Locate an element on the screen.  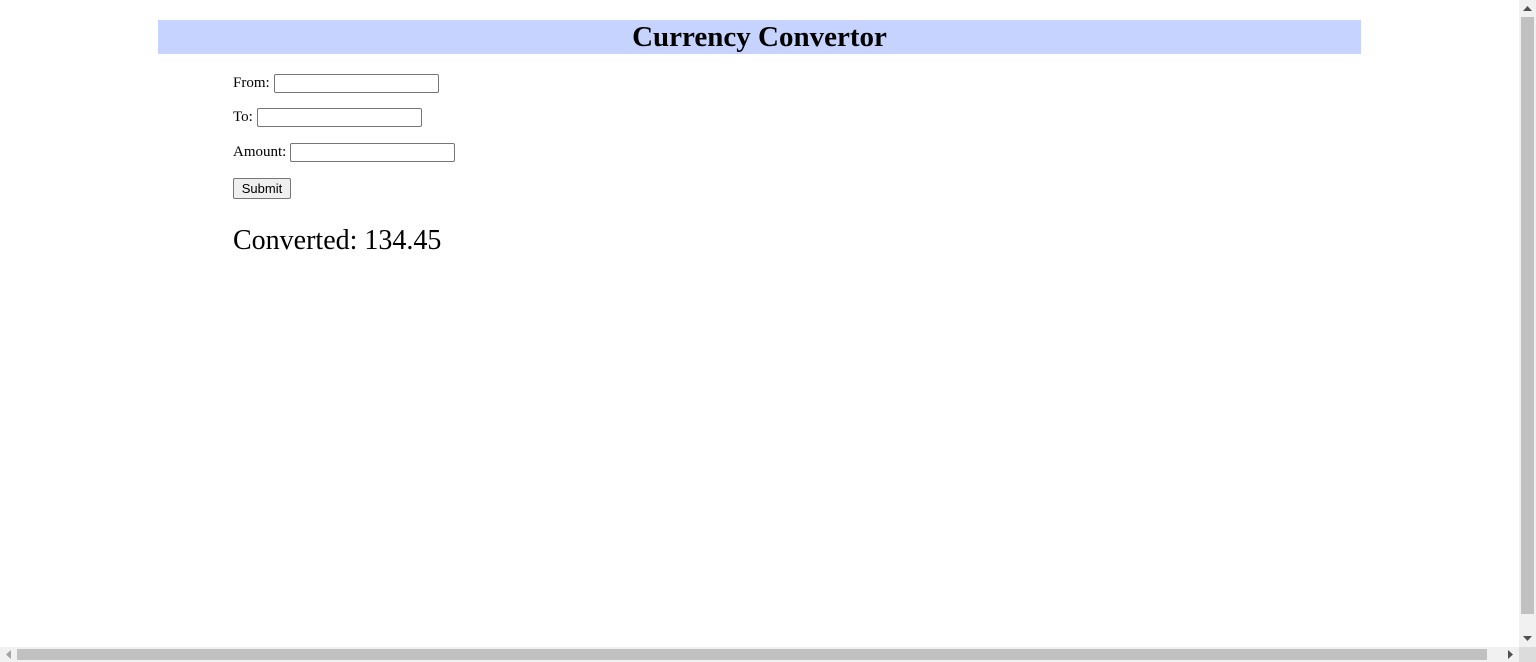
to-row: To: is located at coordinates (327, 117).